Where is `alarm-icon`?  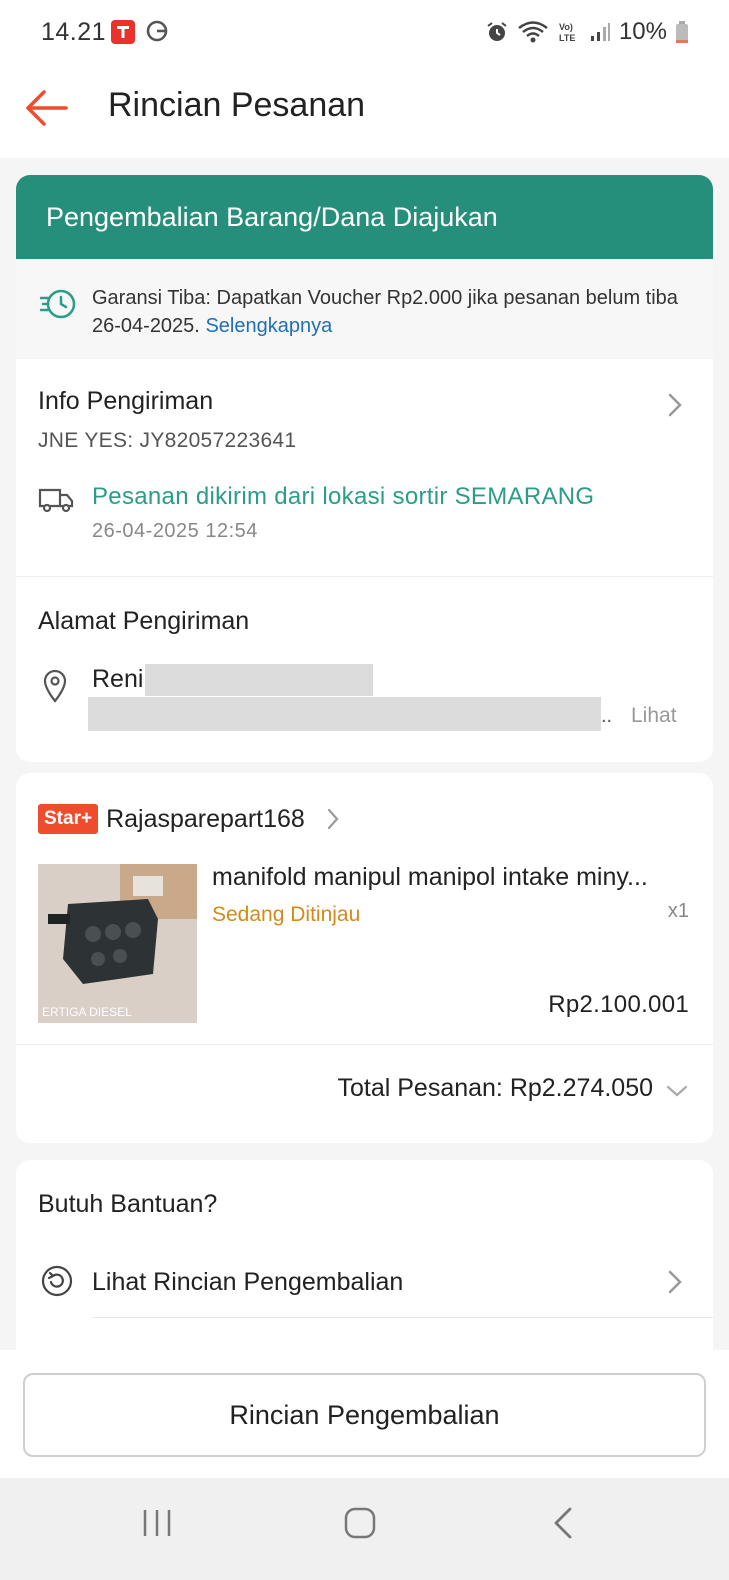 alarm-icon is located at coordinates (497, 31).